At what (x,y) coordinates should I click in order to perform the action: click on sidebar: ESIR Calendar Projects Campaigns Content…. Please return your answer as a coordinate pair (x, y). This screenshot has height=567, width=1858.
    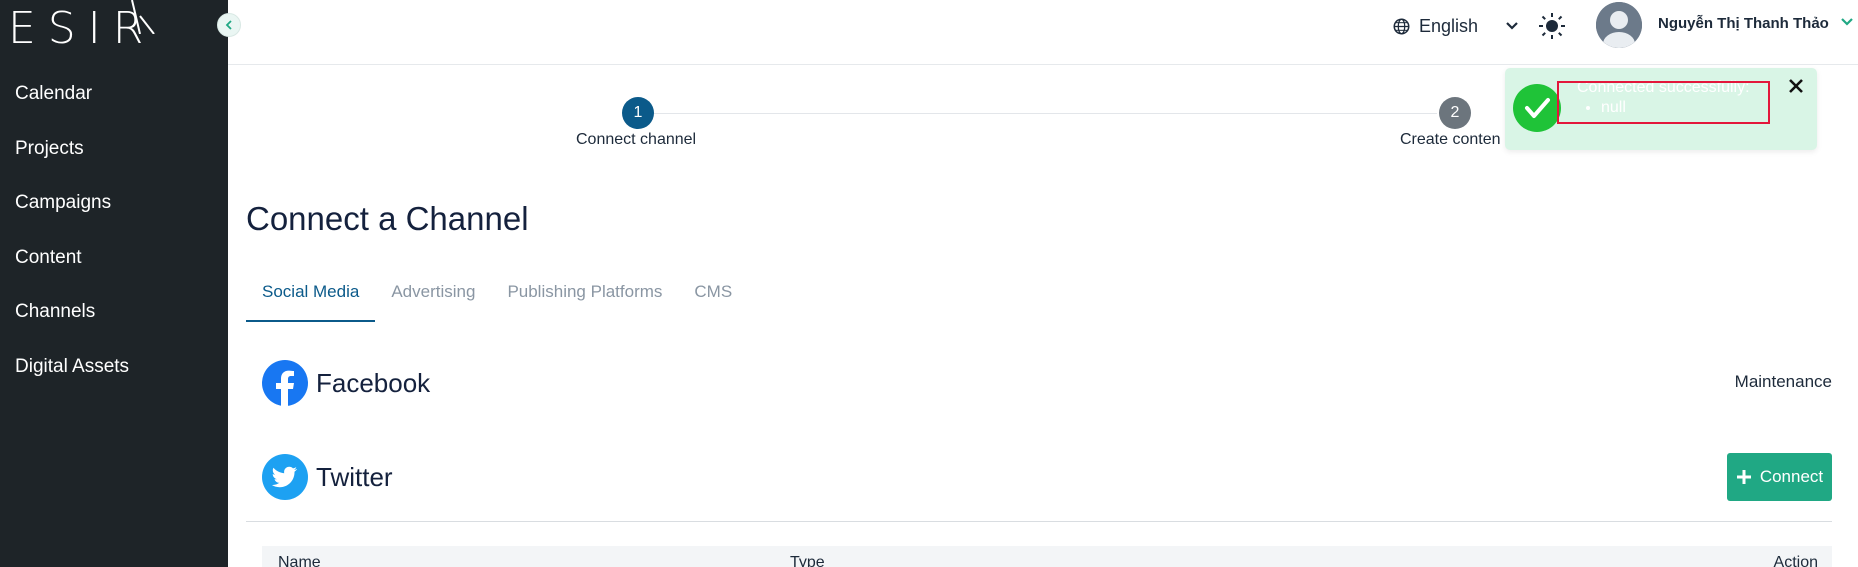
    Looking at the image, I should click on (114, 283).